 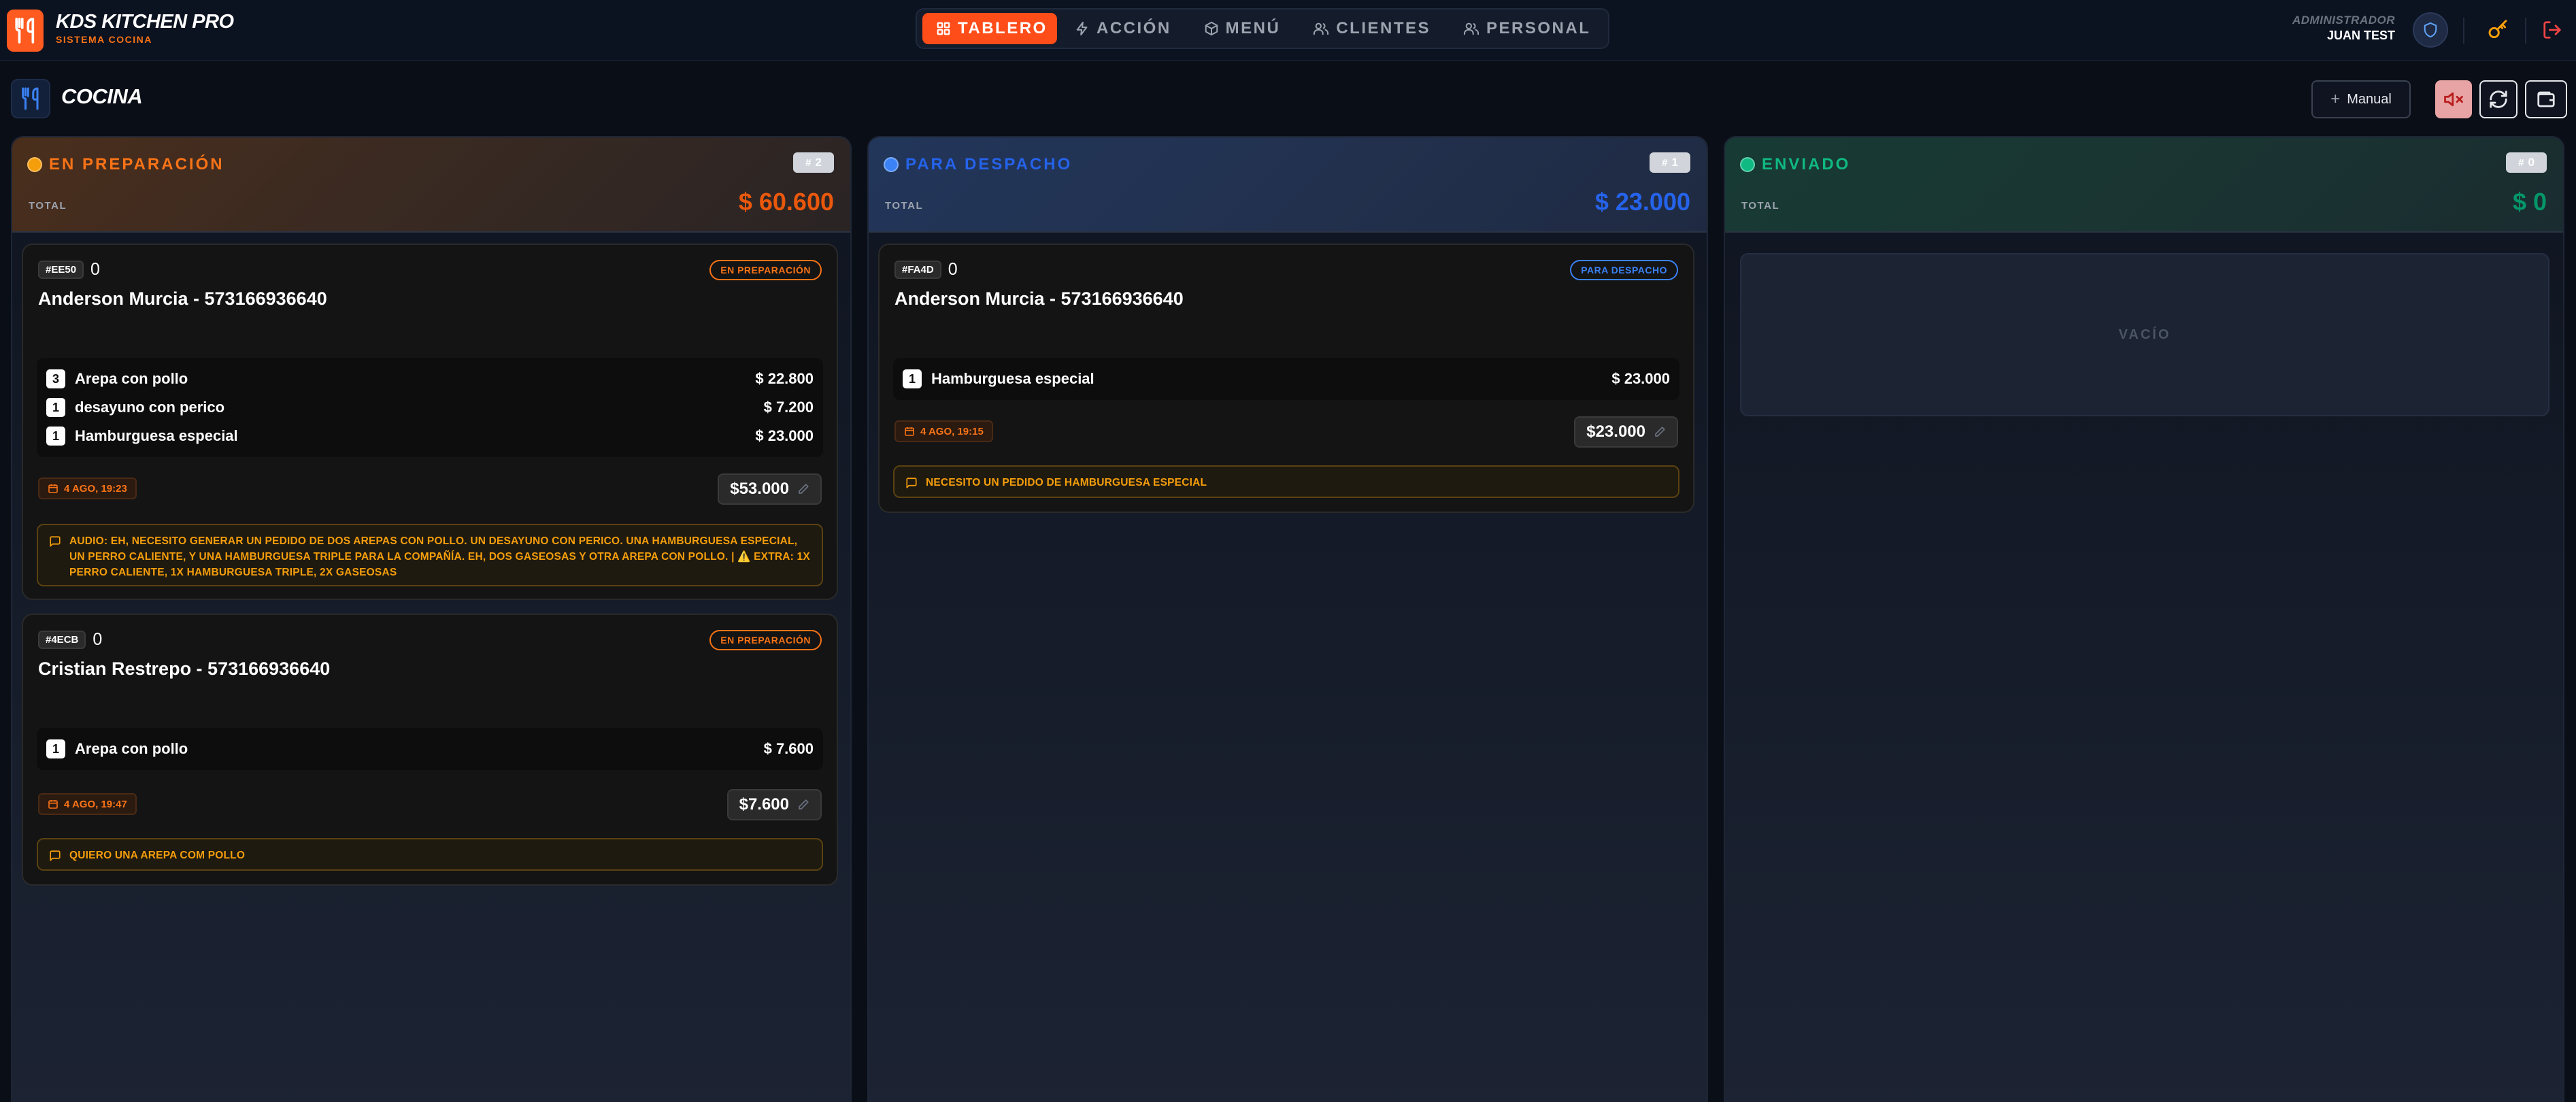 I want to click on item-name: desayuno con perico, so click(x=150, y=407).